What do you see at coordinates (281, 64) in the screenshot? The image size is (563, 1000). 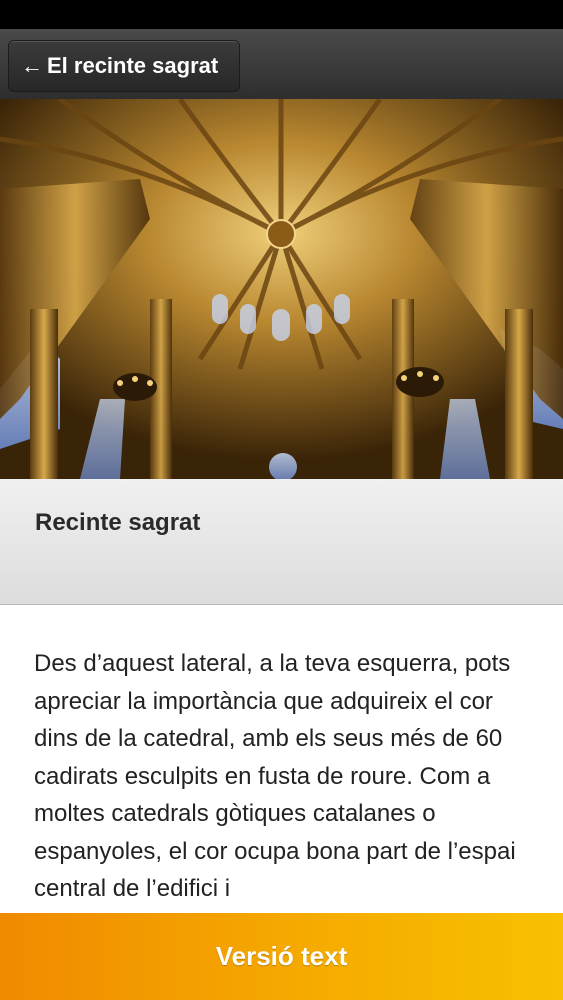 I see `nav-bar: ← El recinte sagrat` at bounding box center [281, 64].